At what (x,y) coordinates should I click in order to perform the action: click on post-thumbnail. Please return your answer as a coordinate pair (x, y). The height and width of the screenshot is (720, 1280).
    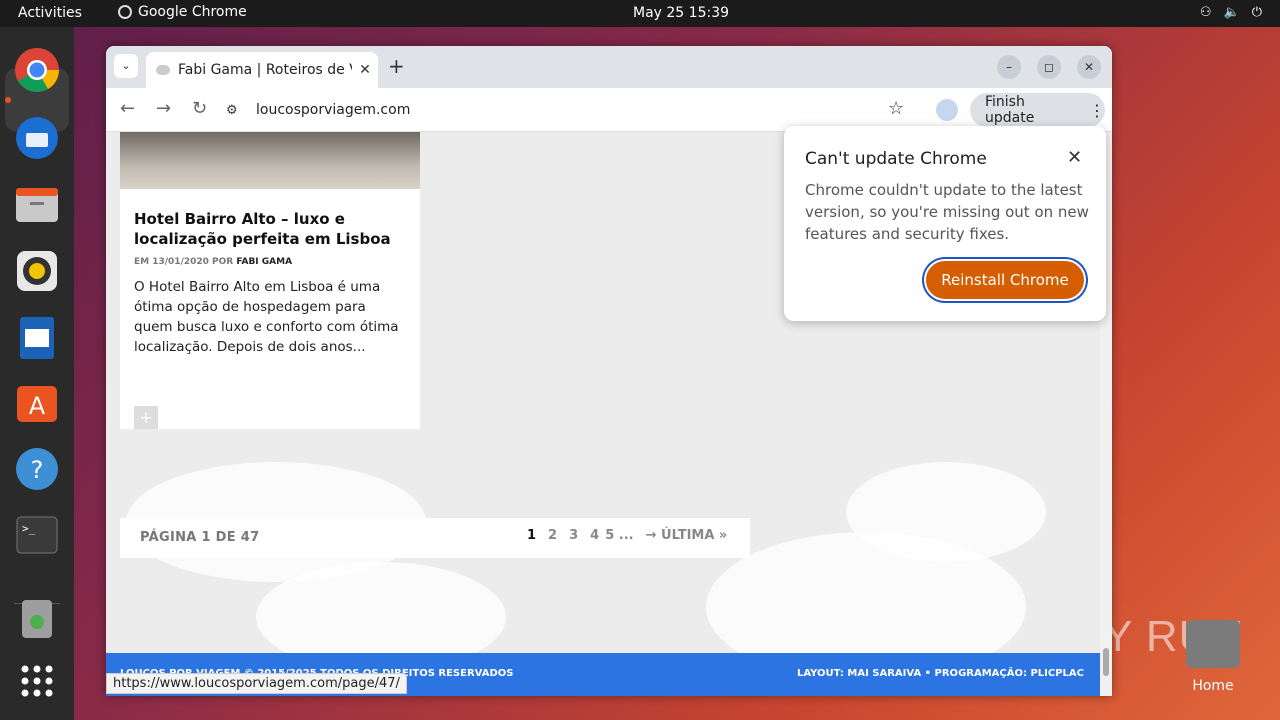
    Looking at the image, I should click on (270, 160).